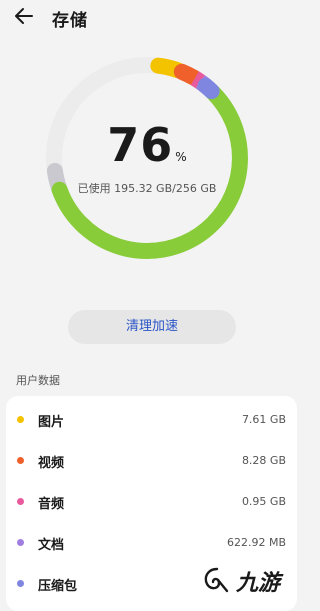  What do you see at coordinates (51, 504) in the screenshot?
I see `list-item-label: 音频` at bounding box center [51, 504].